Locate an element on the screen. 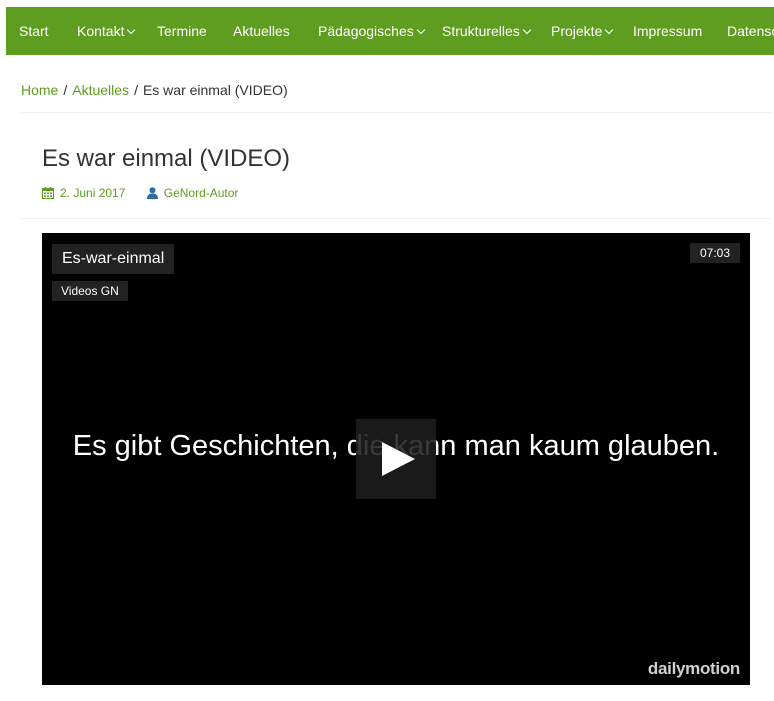  video-duration: 07:03 is located at coordinates (714, 253).